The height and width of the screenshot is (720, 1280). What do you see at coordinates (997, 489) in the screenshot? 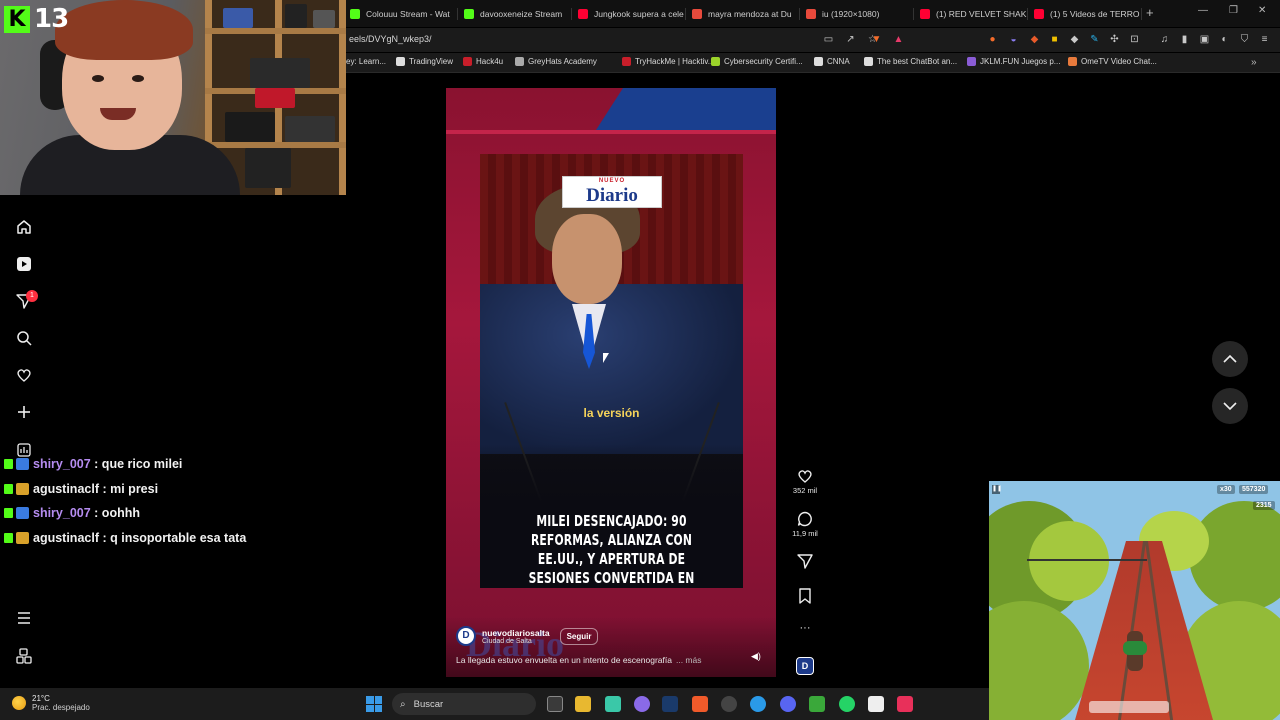
I see `pause-icon: ❚❚` at bounding box center [997, 489].